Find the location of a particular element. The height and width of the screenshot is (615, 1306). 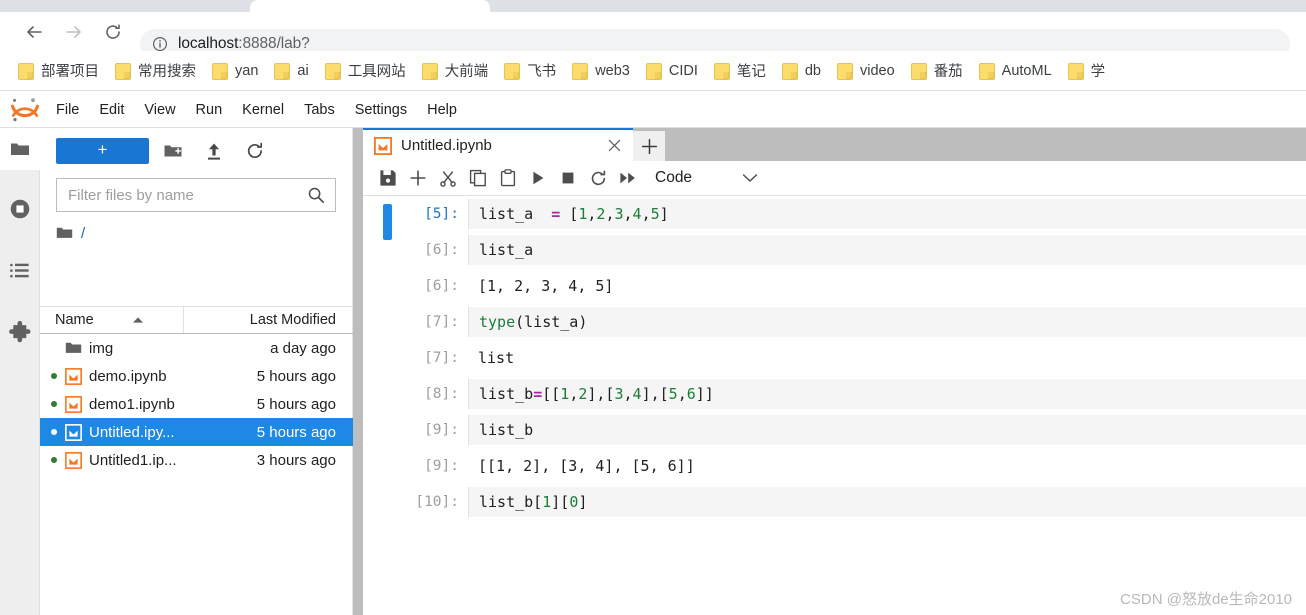

bookmark-item: 工具网站 is located at coordinates (365, 71).